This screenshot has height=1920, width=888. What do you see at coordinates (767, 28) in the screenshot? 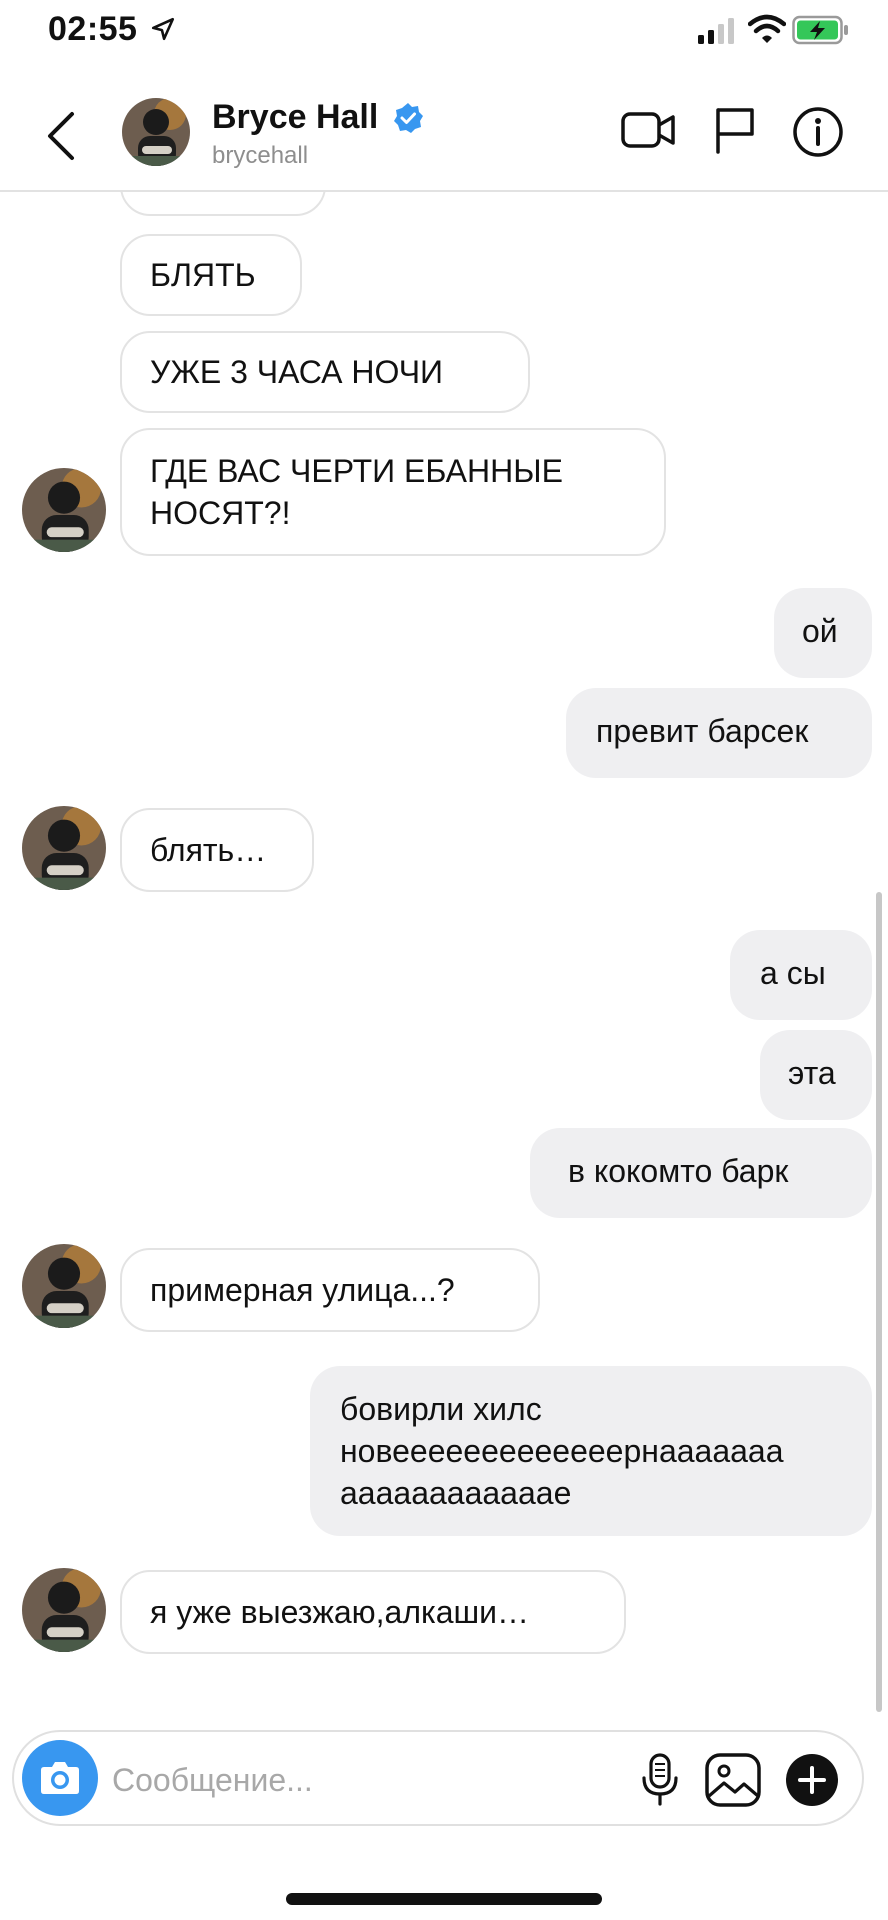
I see `wifi-icon` at bounding box center [767, 28].